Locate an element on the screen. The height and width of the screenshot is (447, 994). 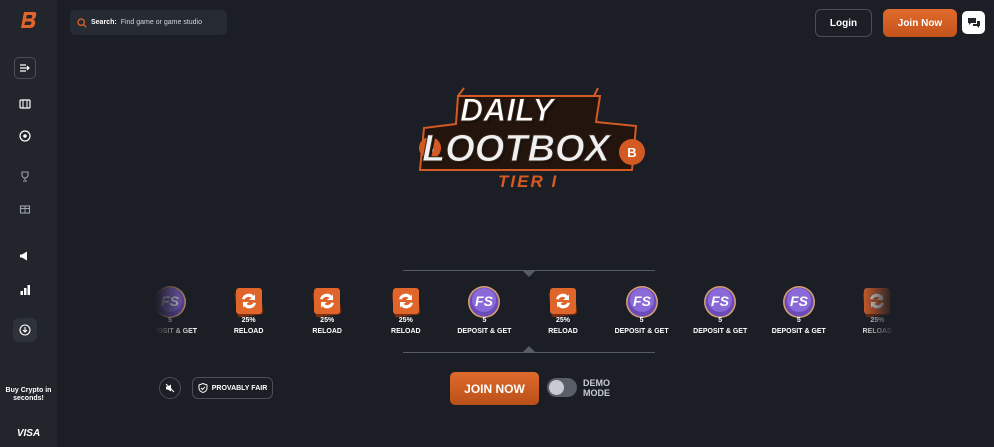
menu-expand-icon is located at coordinates (25, 68).